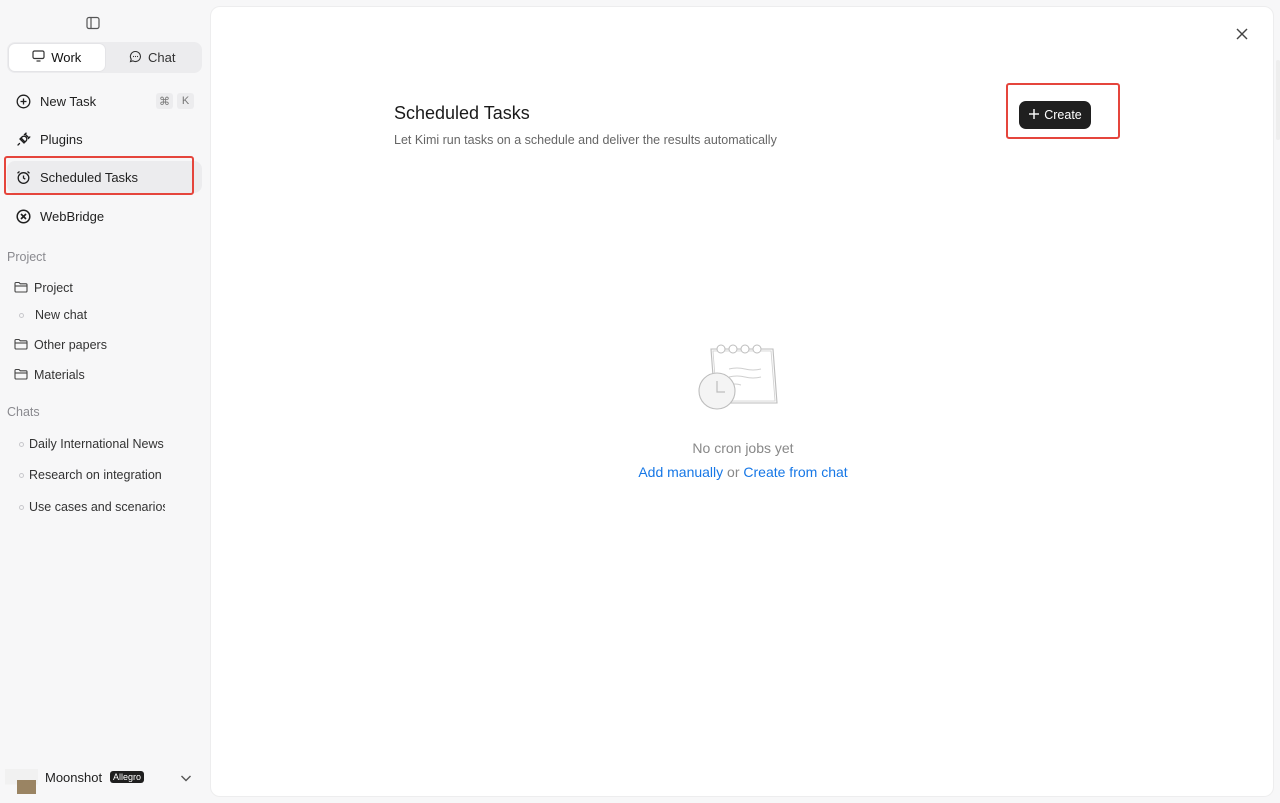  Describe the element at coordinates (23, 412) in the screenshot. I see `section-label-chats: Chats` at that location.